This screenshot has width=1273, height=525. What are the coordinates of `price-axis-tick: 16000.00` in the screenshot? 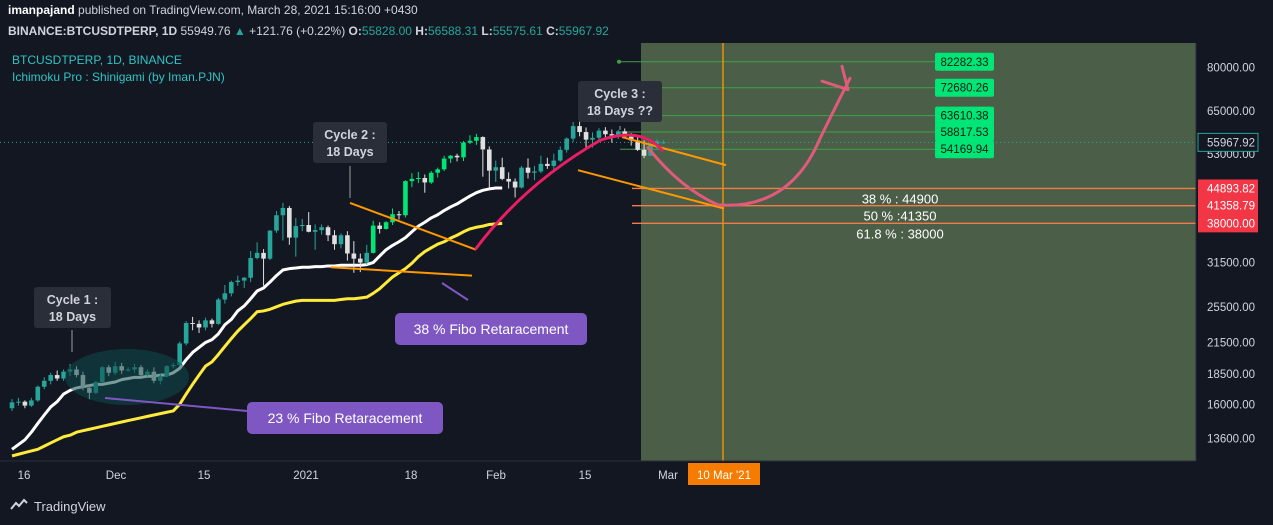 It's located at (1231, 405).